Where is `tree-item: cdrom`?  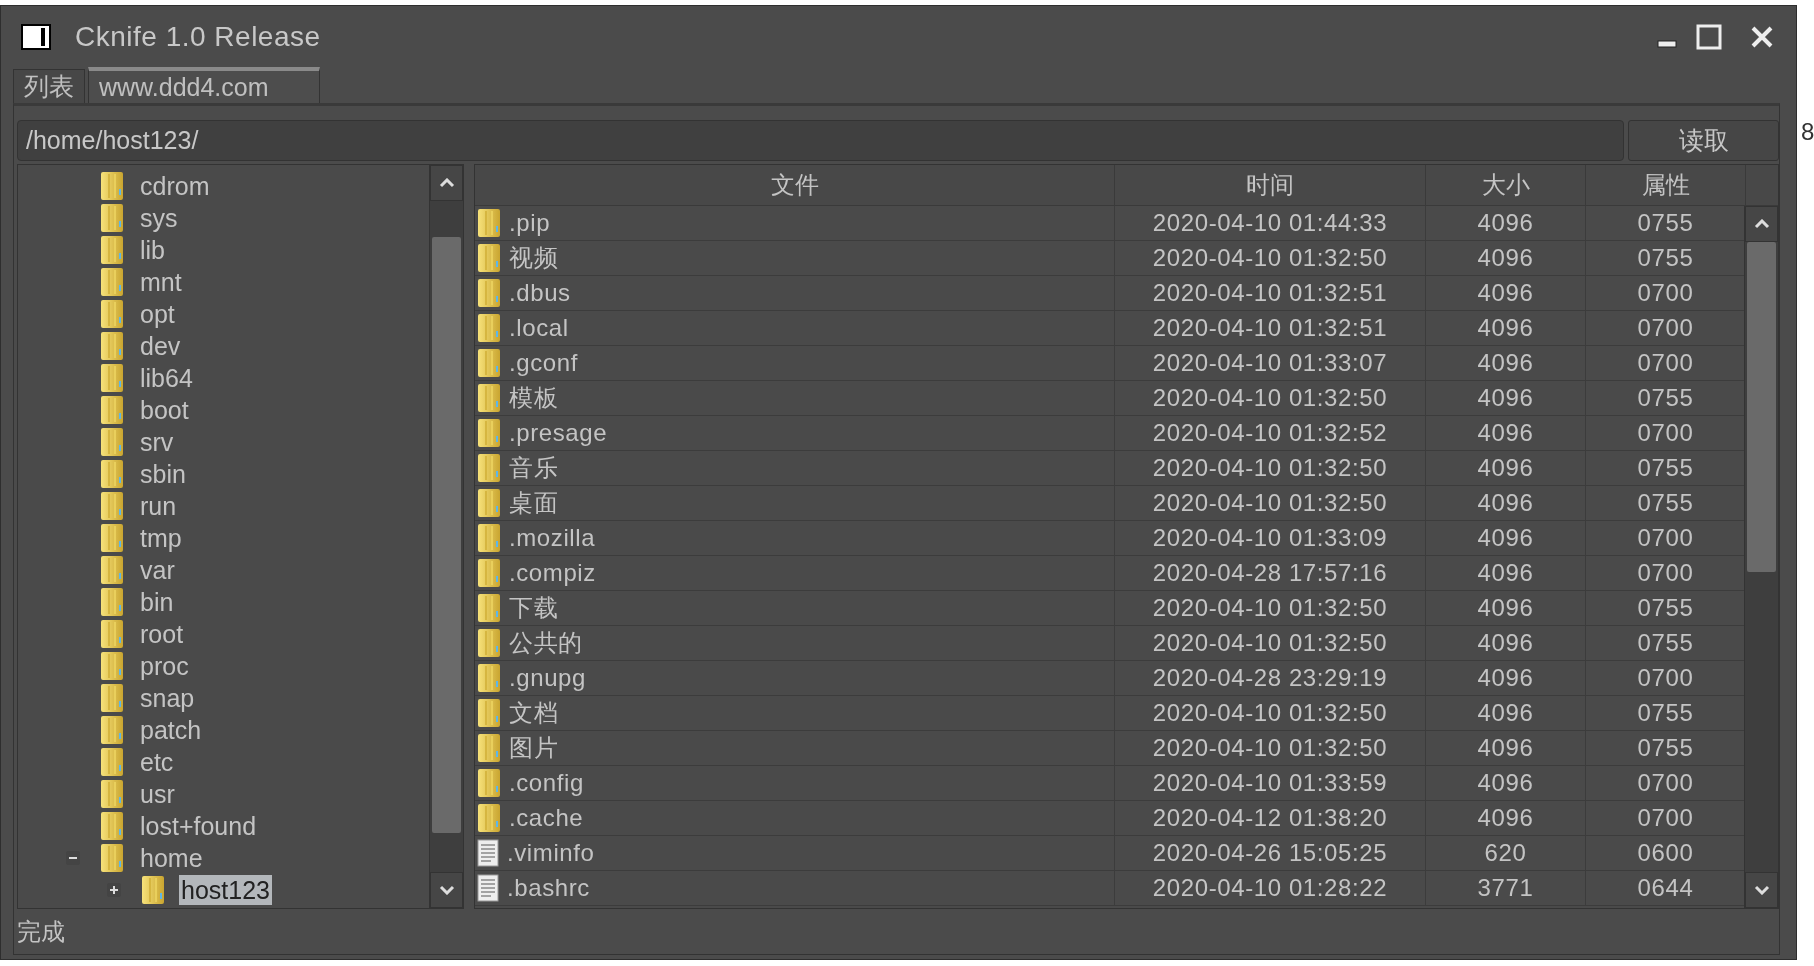 tree-item: cdrom is located at coordinates (175, 186).